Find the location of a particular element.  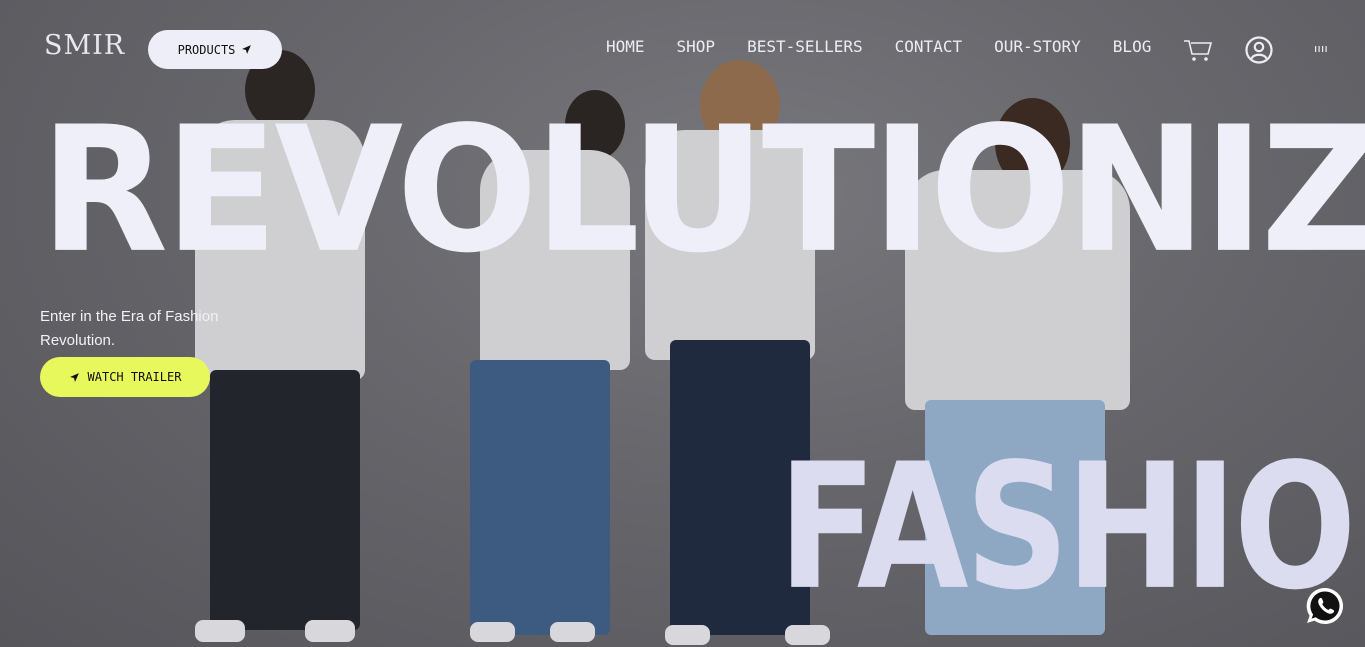

nav-shop: SHOP is located at coordinates (696, 46).